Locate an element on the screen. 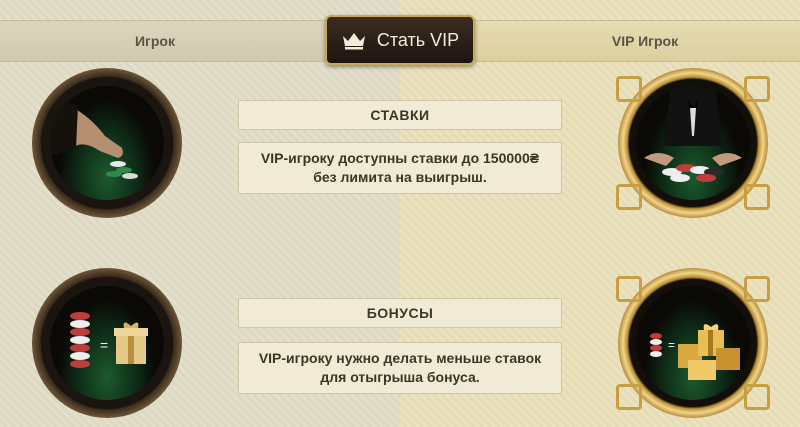 The width and height of the screenshot is (800, 427). bonuses-title: БОНУСЫ is located at coordinates (400, 313).